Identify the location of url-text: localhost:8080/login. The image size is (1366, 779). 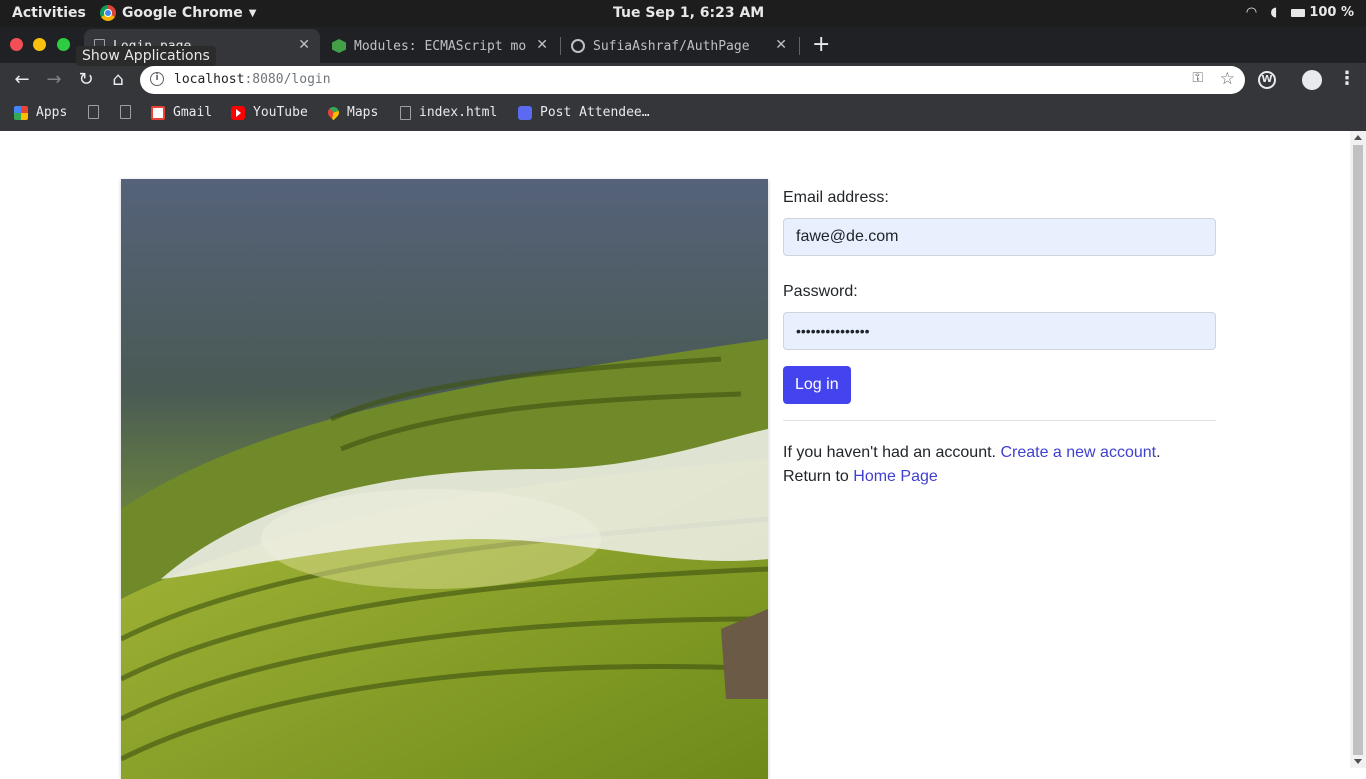
(252, 79).